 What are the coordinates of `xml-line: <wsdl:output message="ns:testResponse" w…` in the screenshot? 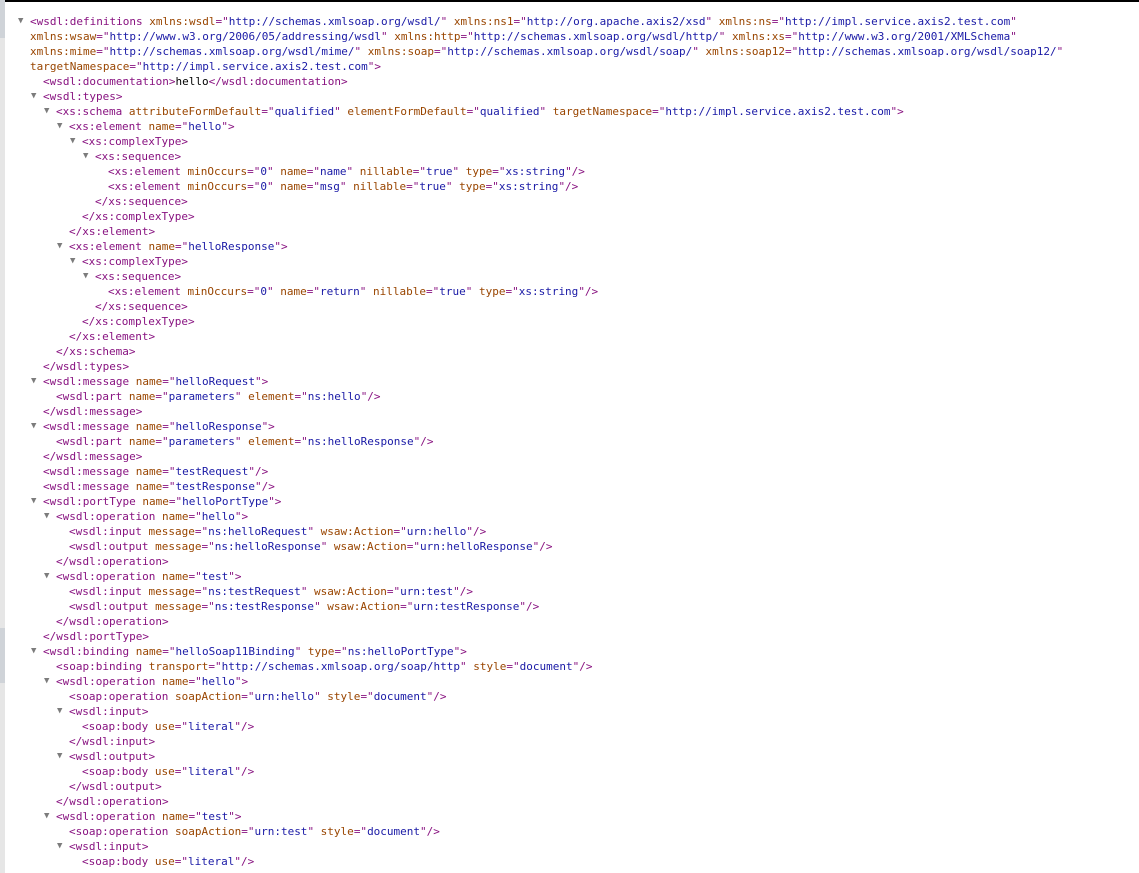 It's located at (578, 606).